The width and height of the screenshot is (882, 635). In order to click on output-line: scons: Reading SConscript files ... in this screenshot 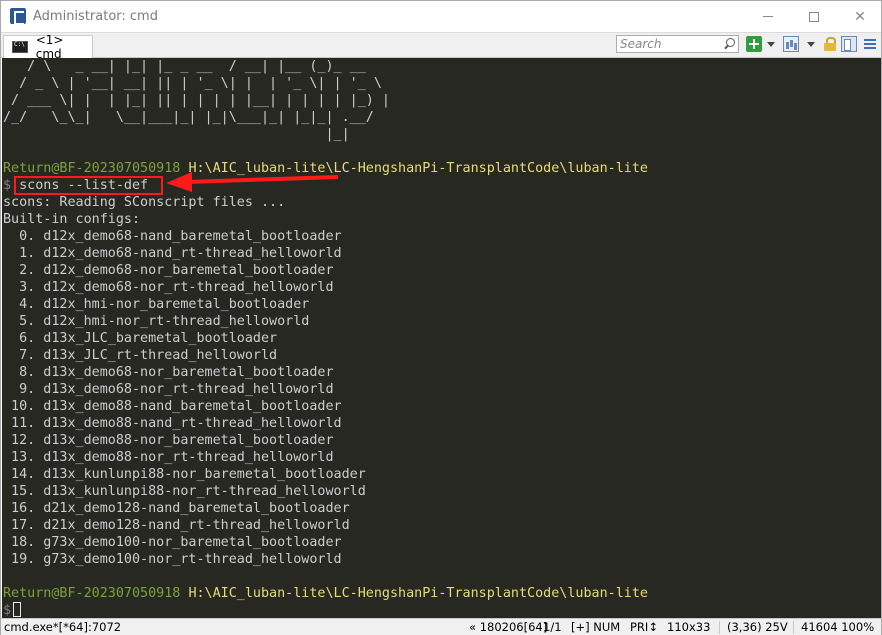, I will do `click(144, 202)`.